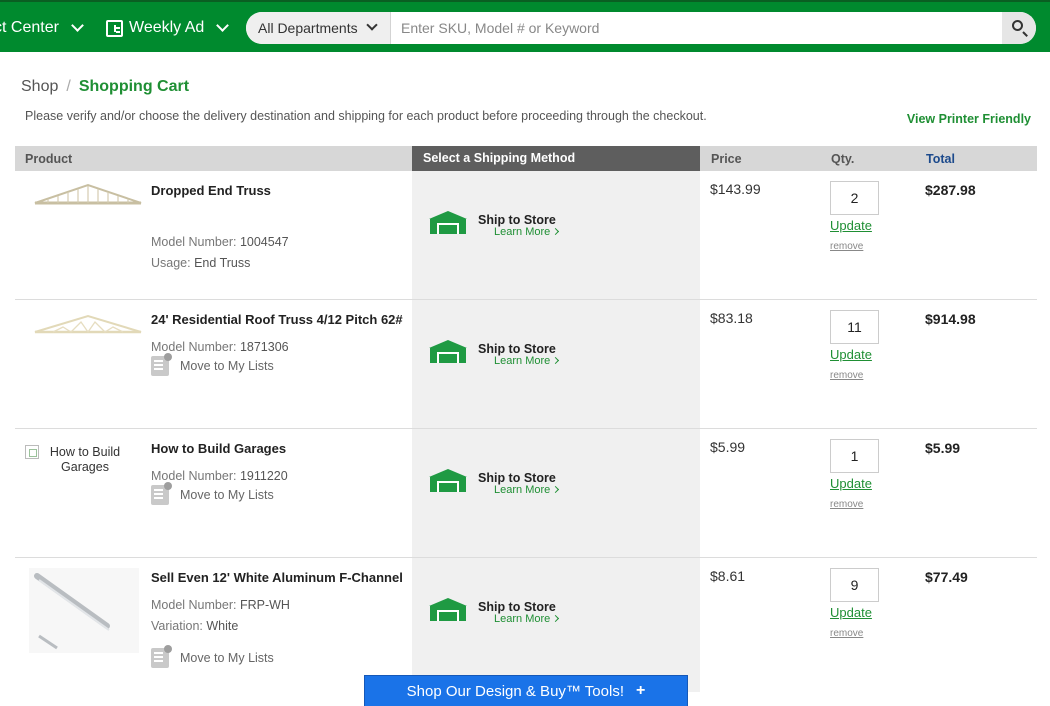 The image size is (1050, 706). I want to click on unit-price: $5.99, so click(728, 447).